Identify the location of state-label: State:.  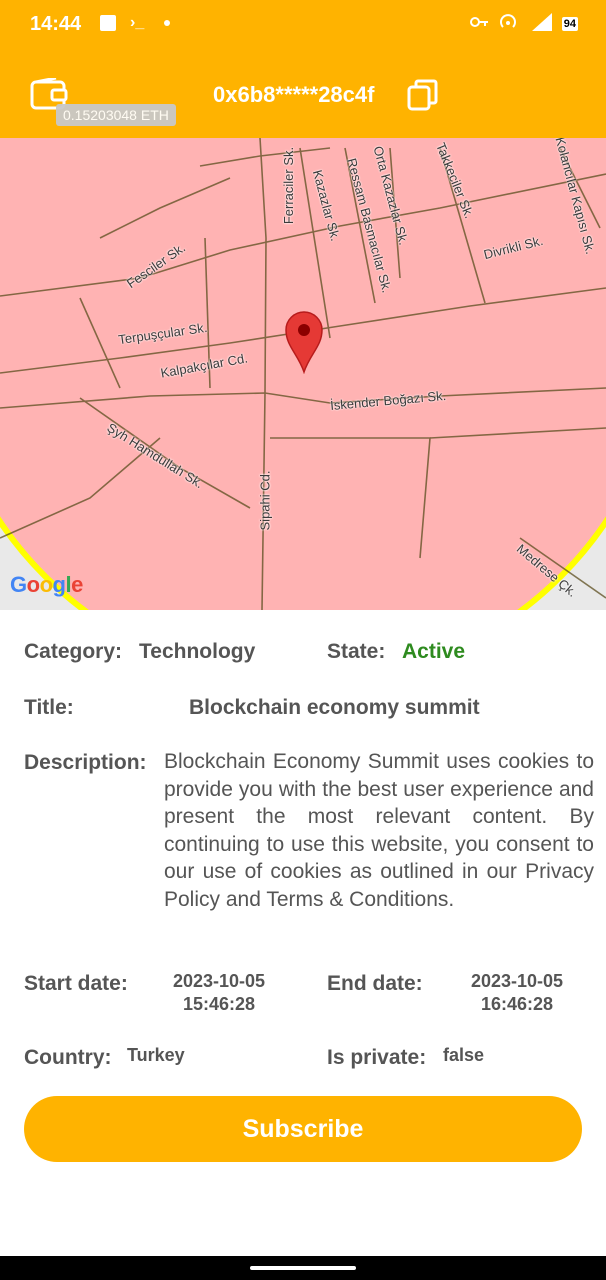
(356, 651).